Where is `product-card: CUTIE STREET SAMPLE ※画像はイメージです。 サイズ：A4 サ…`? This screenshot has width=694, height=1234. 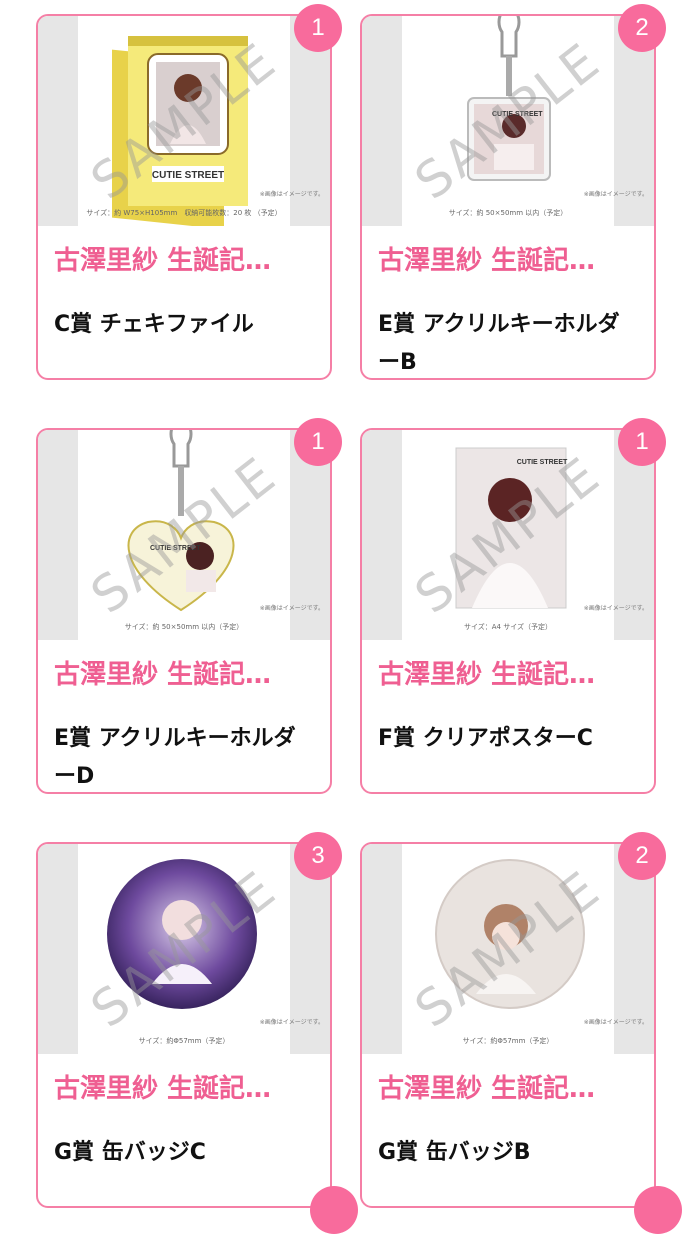
product-card: CUTIE STREET SAMPLE ※画像はイメージです。 サイズ：A4 サ… is located at coordinates (513, 606).